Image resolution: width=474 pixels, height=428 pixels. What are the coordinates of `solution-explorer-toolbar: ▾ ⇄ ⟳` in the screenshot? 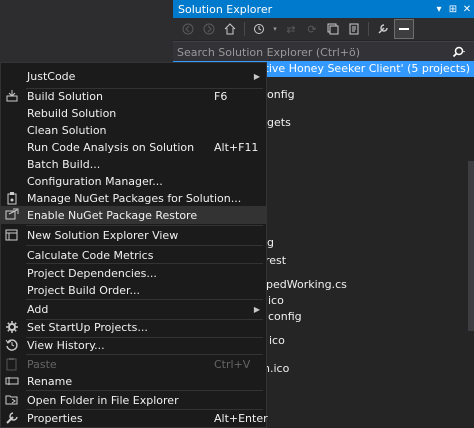 It's located at (323, 29).